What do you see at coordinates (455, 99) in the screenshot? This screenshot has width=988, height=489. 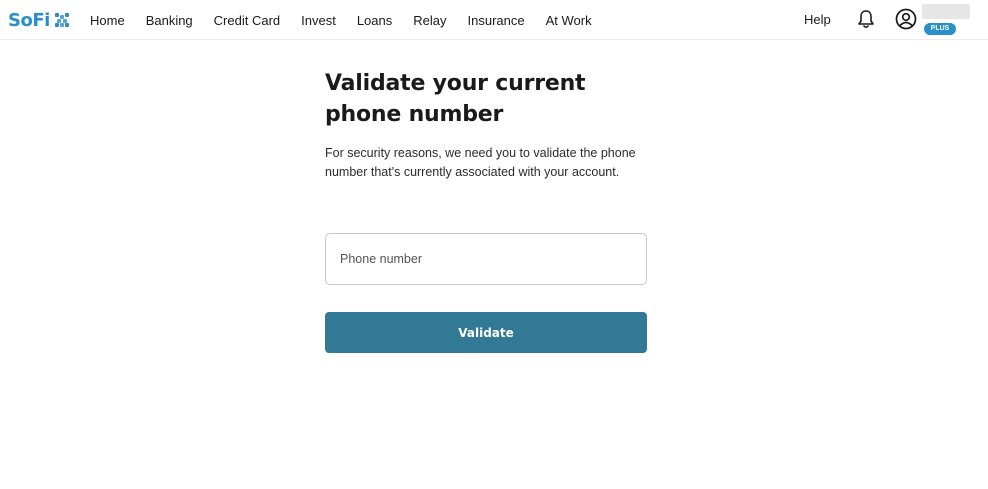 I see `page-title: Validate your current phone number` at bounding box center [455, 99].